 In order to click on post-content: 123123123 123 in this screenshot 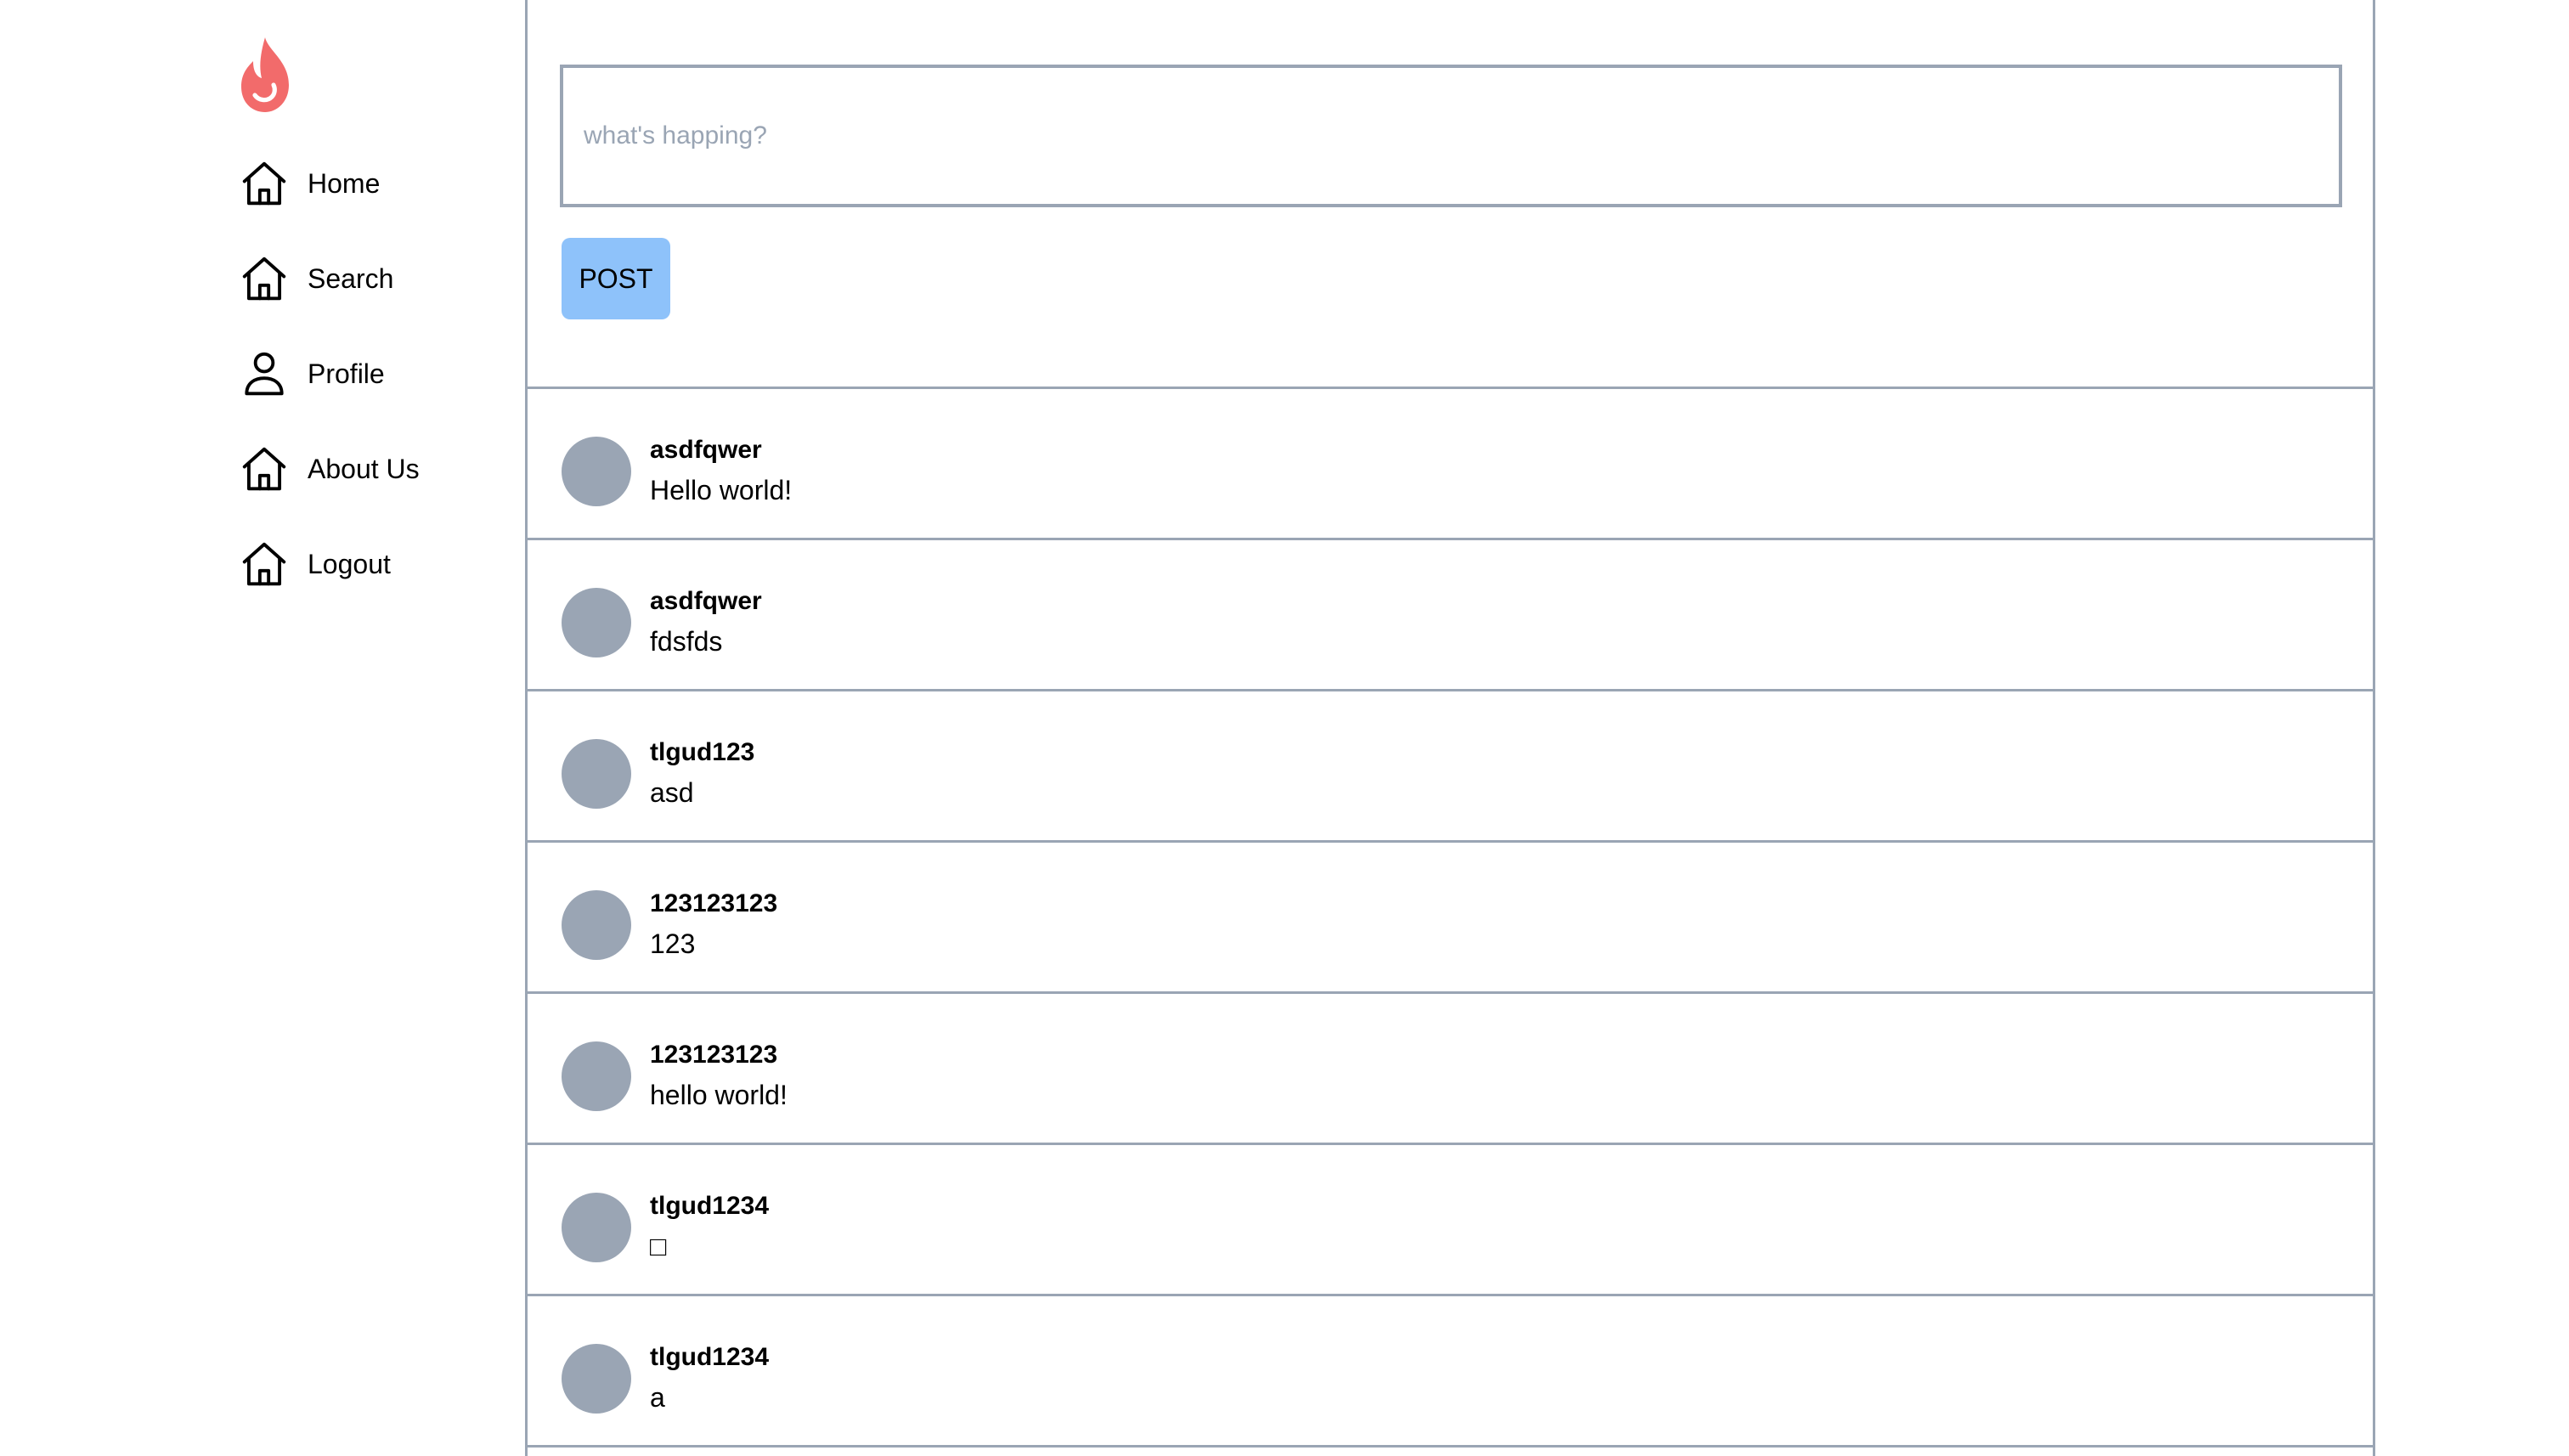, I will do `click(714, 925)`.